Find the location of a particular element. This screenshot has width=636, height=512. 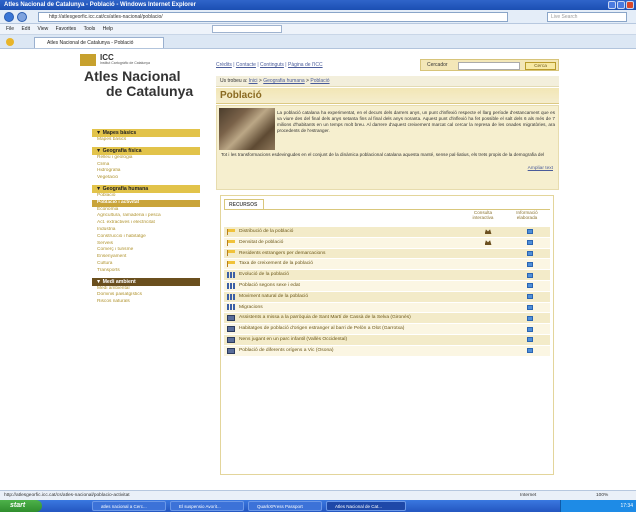

resource-label: Densitat de població is located at coordinates (352, 243).